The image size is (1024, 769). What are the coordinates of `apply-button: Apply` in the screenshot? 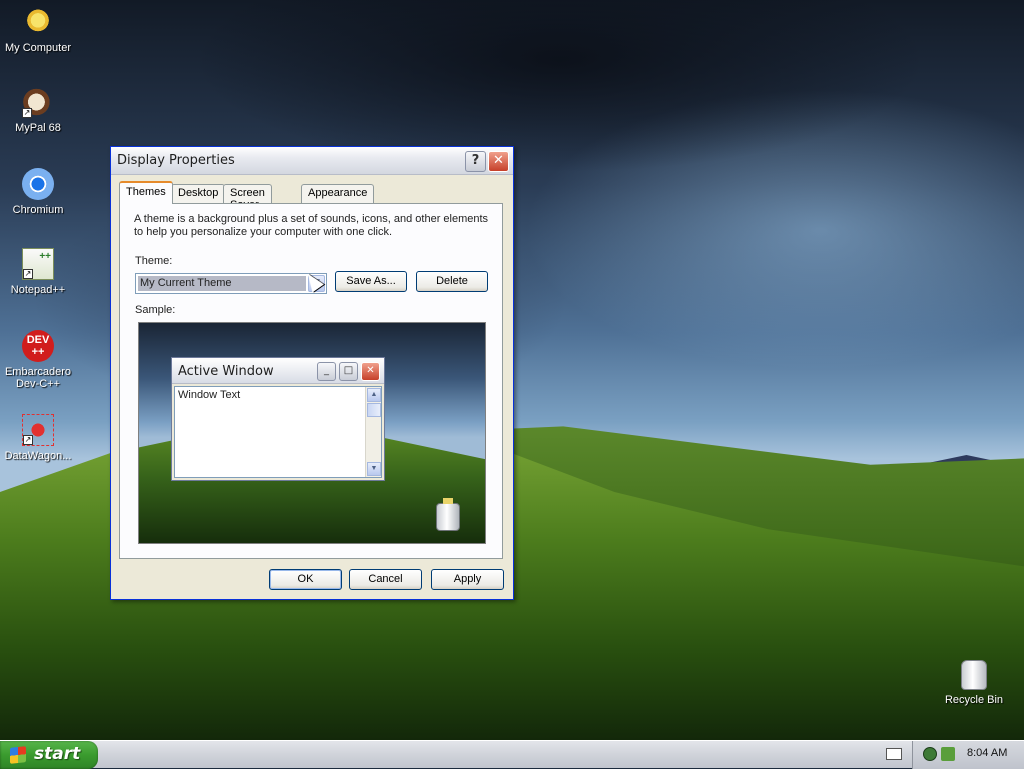 It's located at (467, 579).